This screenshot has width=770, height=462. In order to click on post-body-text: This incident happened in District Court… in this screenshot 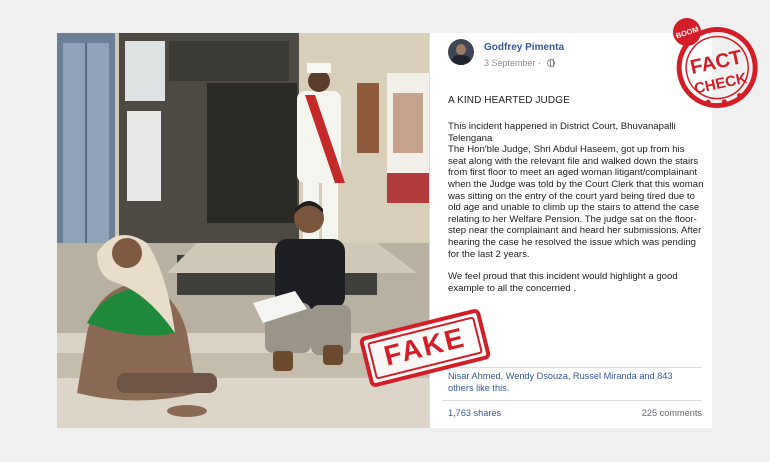, I will do `click(576, 190)`.